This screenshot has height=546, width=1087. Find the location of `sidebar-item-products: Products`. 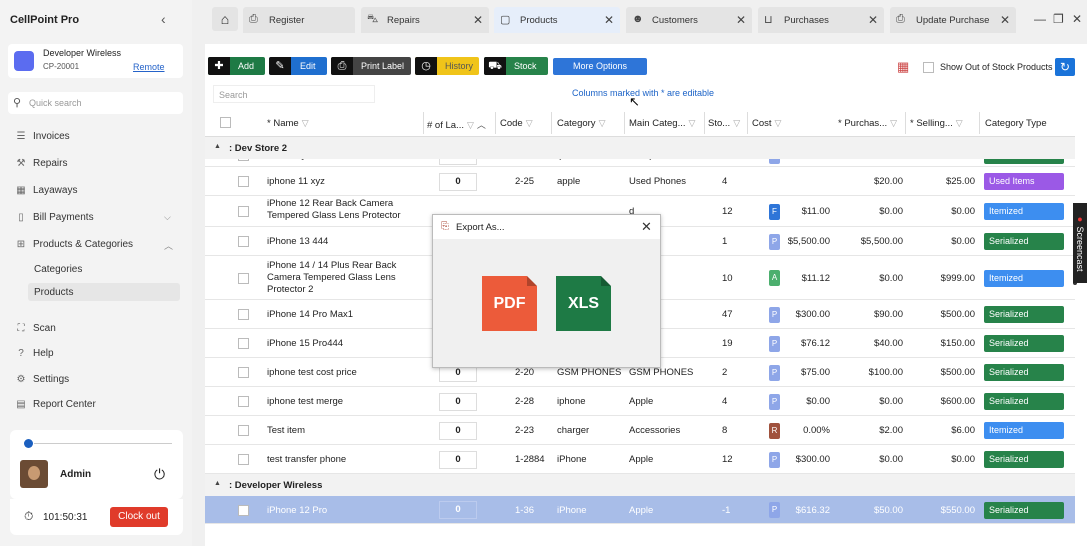

sidebar-item-products: Products is located at coordinates (104, 292).